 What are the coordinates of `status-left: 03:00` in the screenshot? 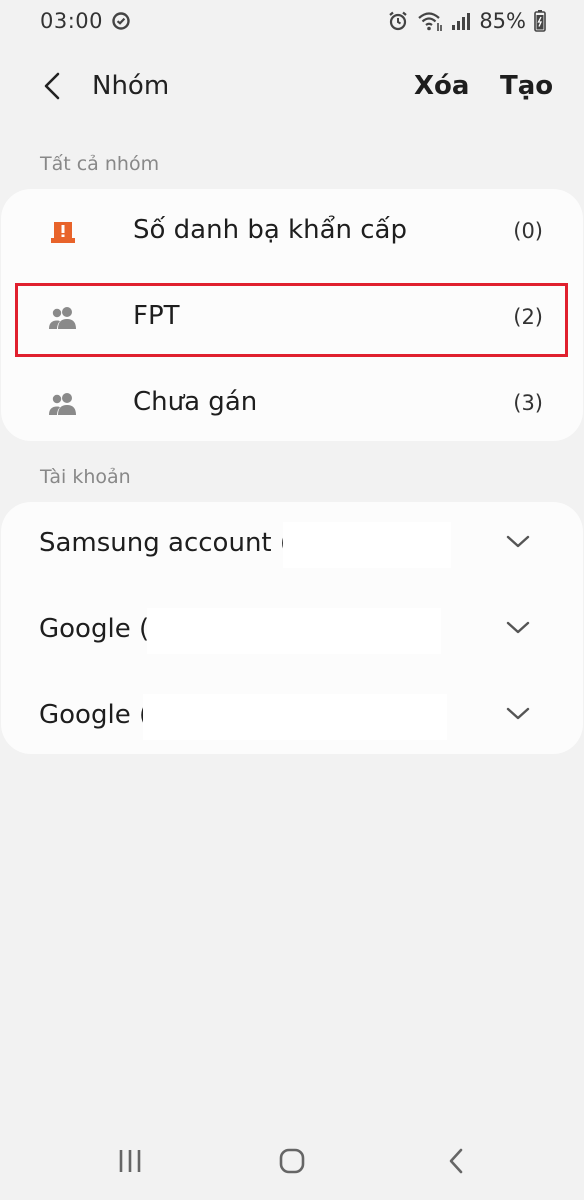 It's located at (85, 21).